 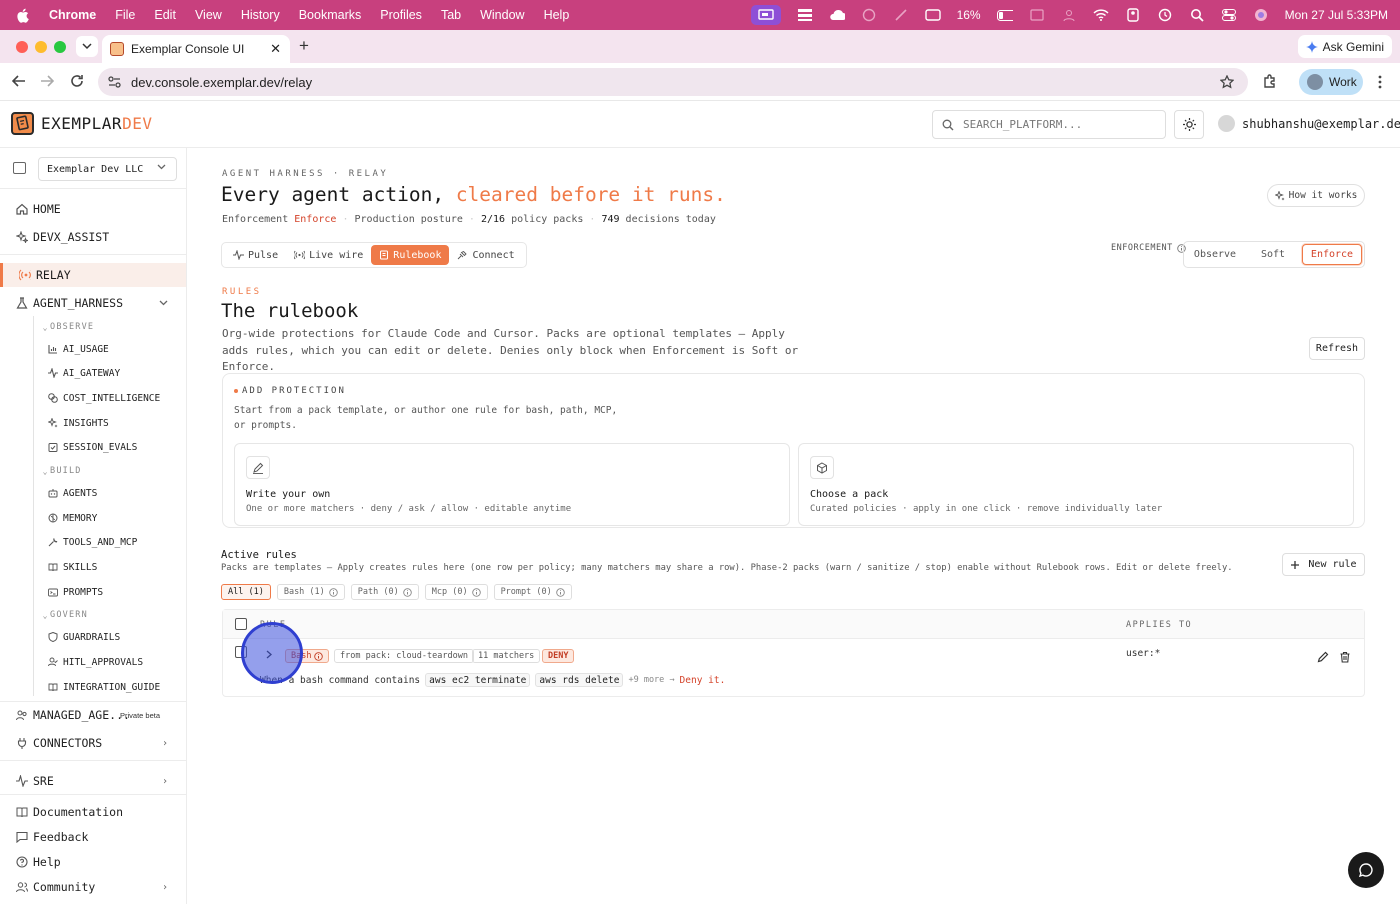 What do you see at coordinates (93, 592) in the screenshot?
I see `sidebar-item-prompts: PROMPTS` at bounding box center [93, 592].